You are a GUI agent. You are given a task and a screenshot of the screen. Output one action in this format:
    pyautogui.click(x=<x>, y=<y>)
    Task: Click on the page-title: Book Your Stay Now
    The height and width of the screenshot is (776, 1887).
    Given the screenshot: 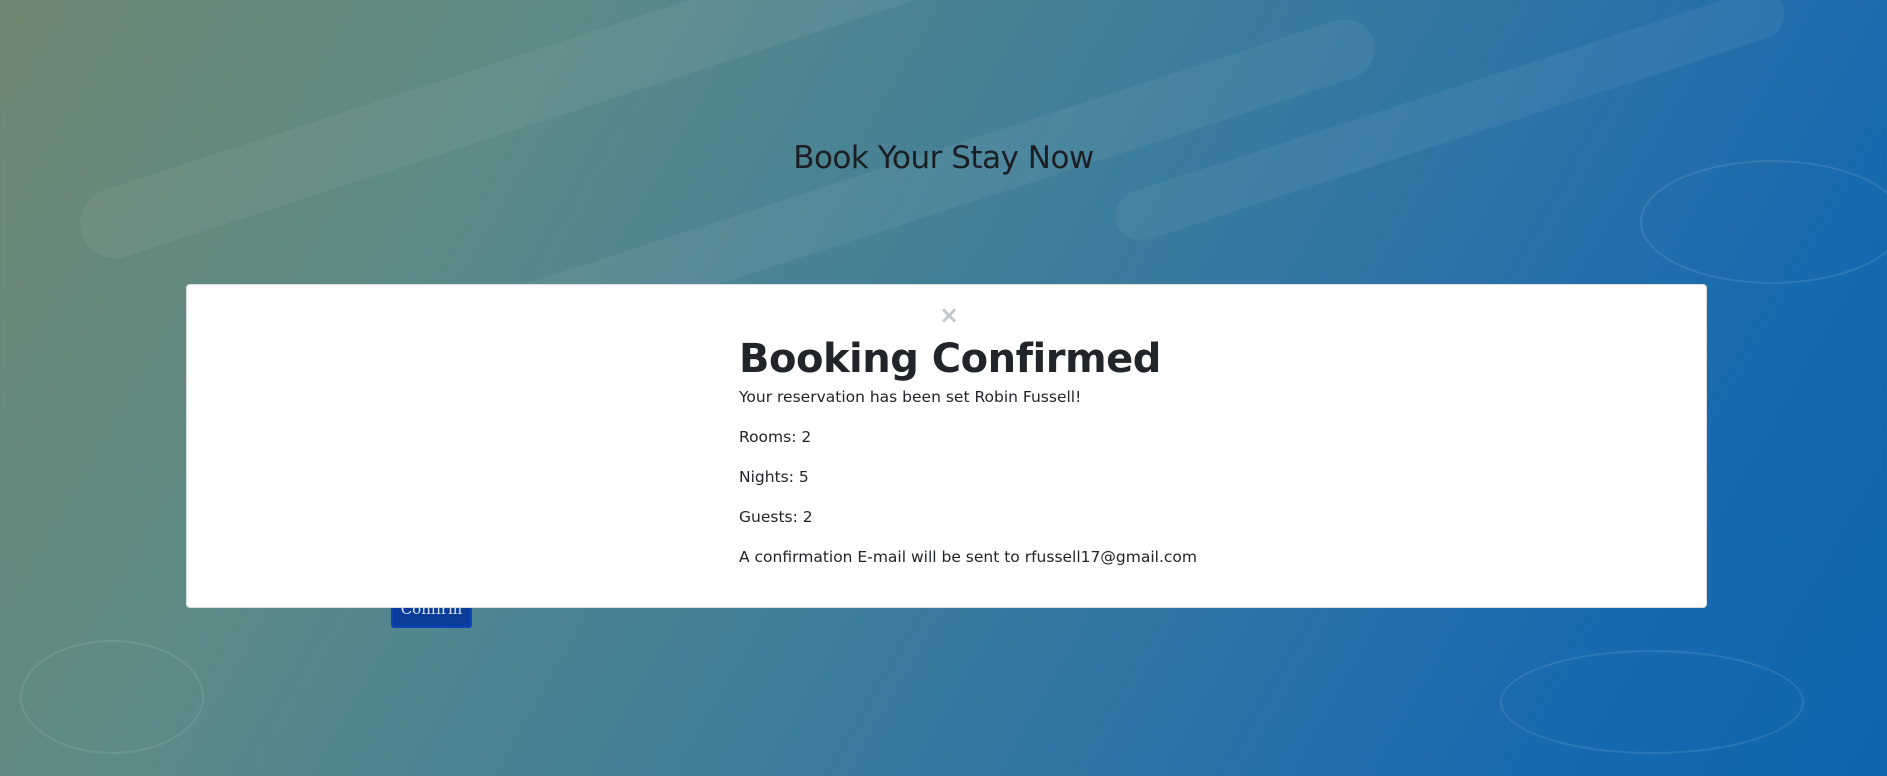 What is the action you would take?
    pyautogui.click(x=943, y=158)
    